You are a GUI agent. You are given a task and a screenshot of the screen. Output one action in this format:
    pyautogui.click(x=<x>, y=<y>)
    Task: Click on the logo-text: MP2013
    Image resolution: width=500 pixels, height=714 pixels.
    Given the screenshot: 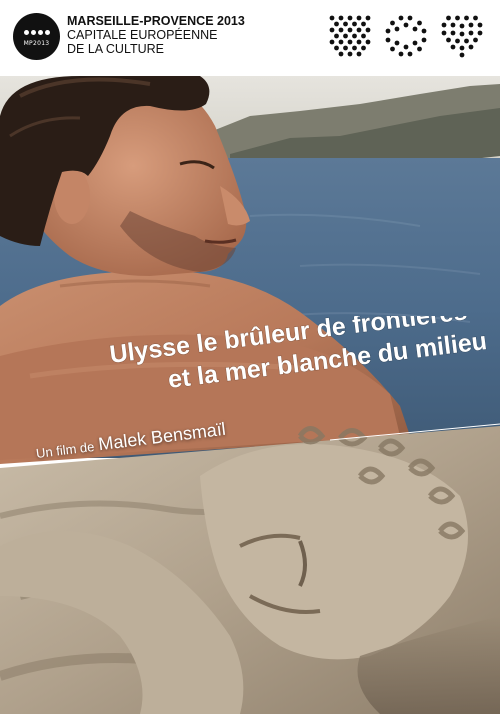 What is the action you would take?
    pyautogui.click(x=36, y=43)
    